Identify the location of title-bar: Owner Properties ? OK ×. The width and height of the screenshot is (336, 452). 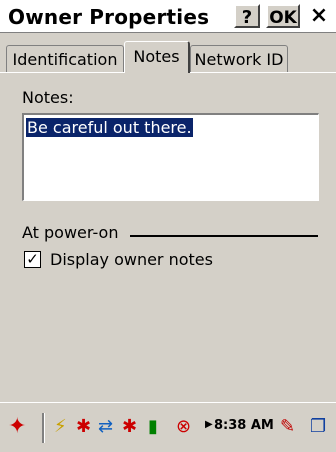
(168, 16).